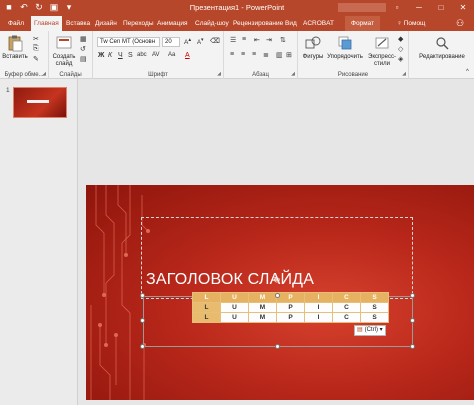 The width and height of the screenshot is (474, 405). Describe the element at coordinates (232, 54) in the screenshot. I see `align-left-icon: ≡` at that location.